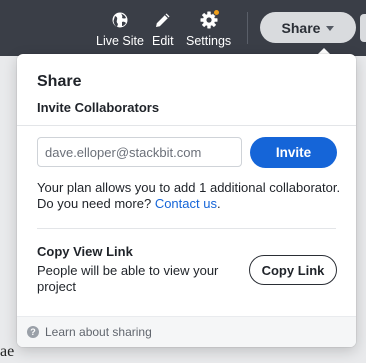 The width and height of the screenshot is (366, 363). What do you see at coordinates (139, 152) in the screenshot?
I see `email-input` at bounding box center [139, 152].